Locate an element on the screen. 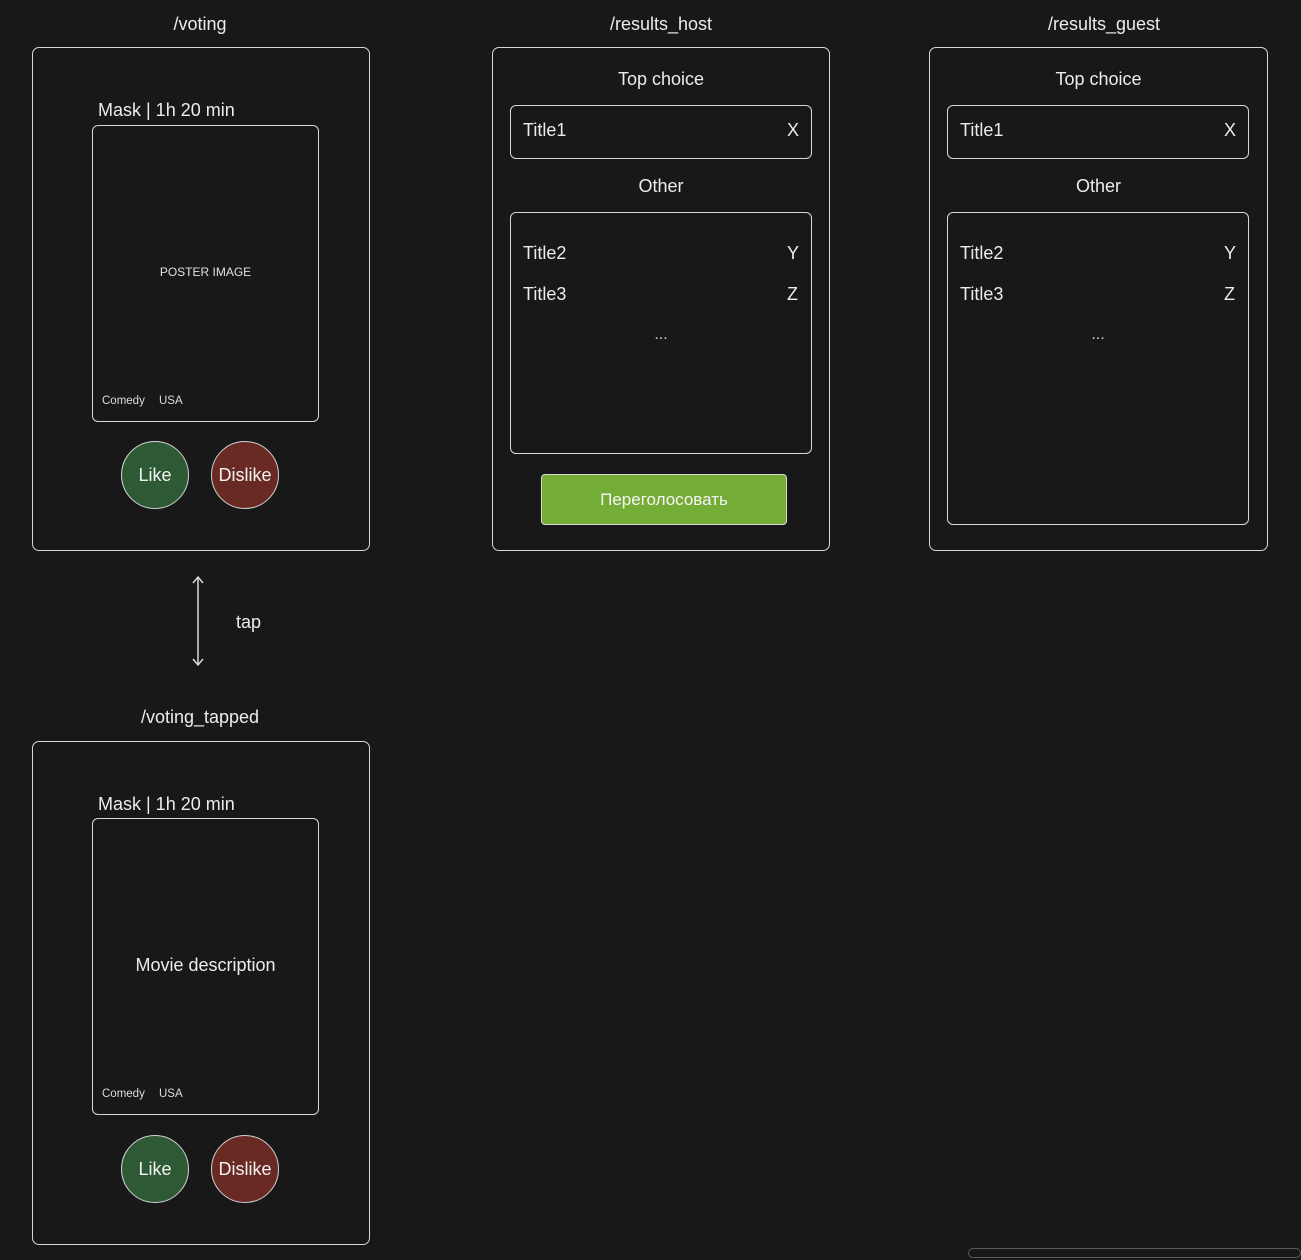  double-arrow-icon is located at coordinates (198, 621).